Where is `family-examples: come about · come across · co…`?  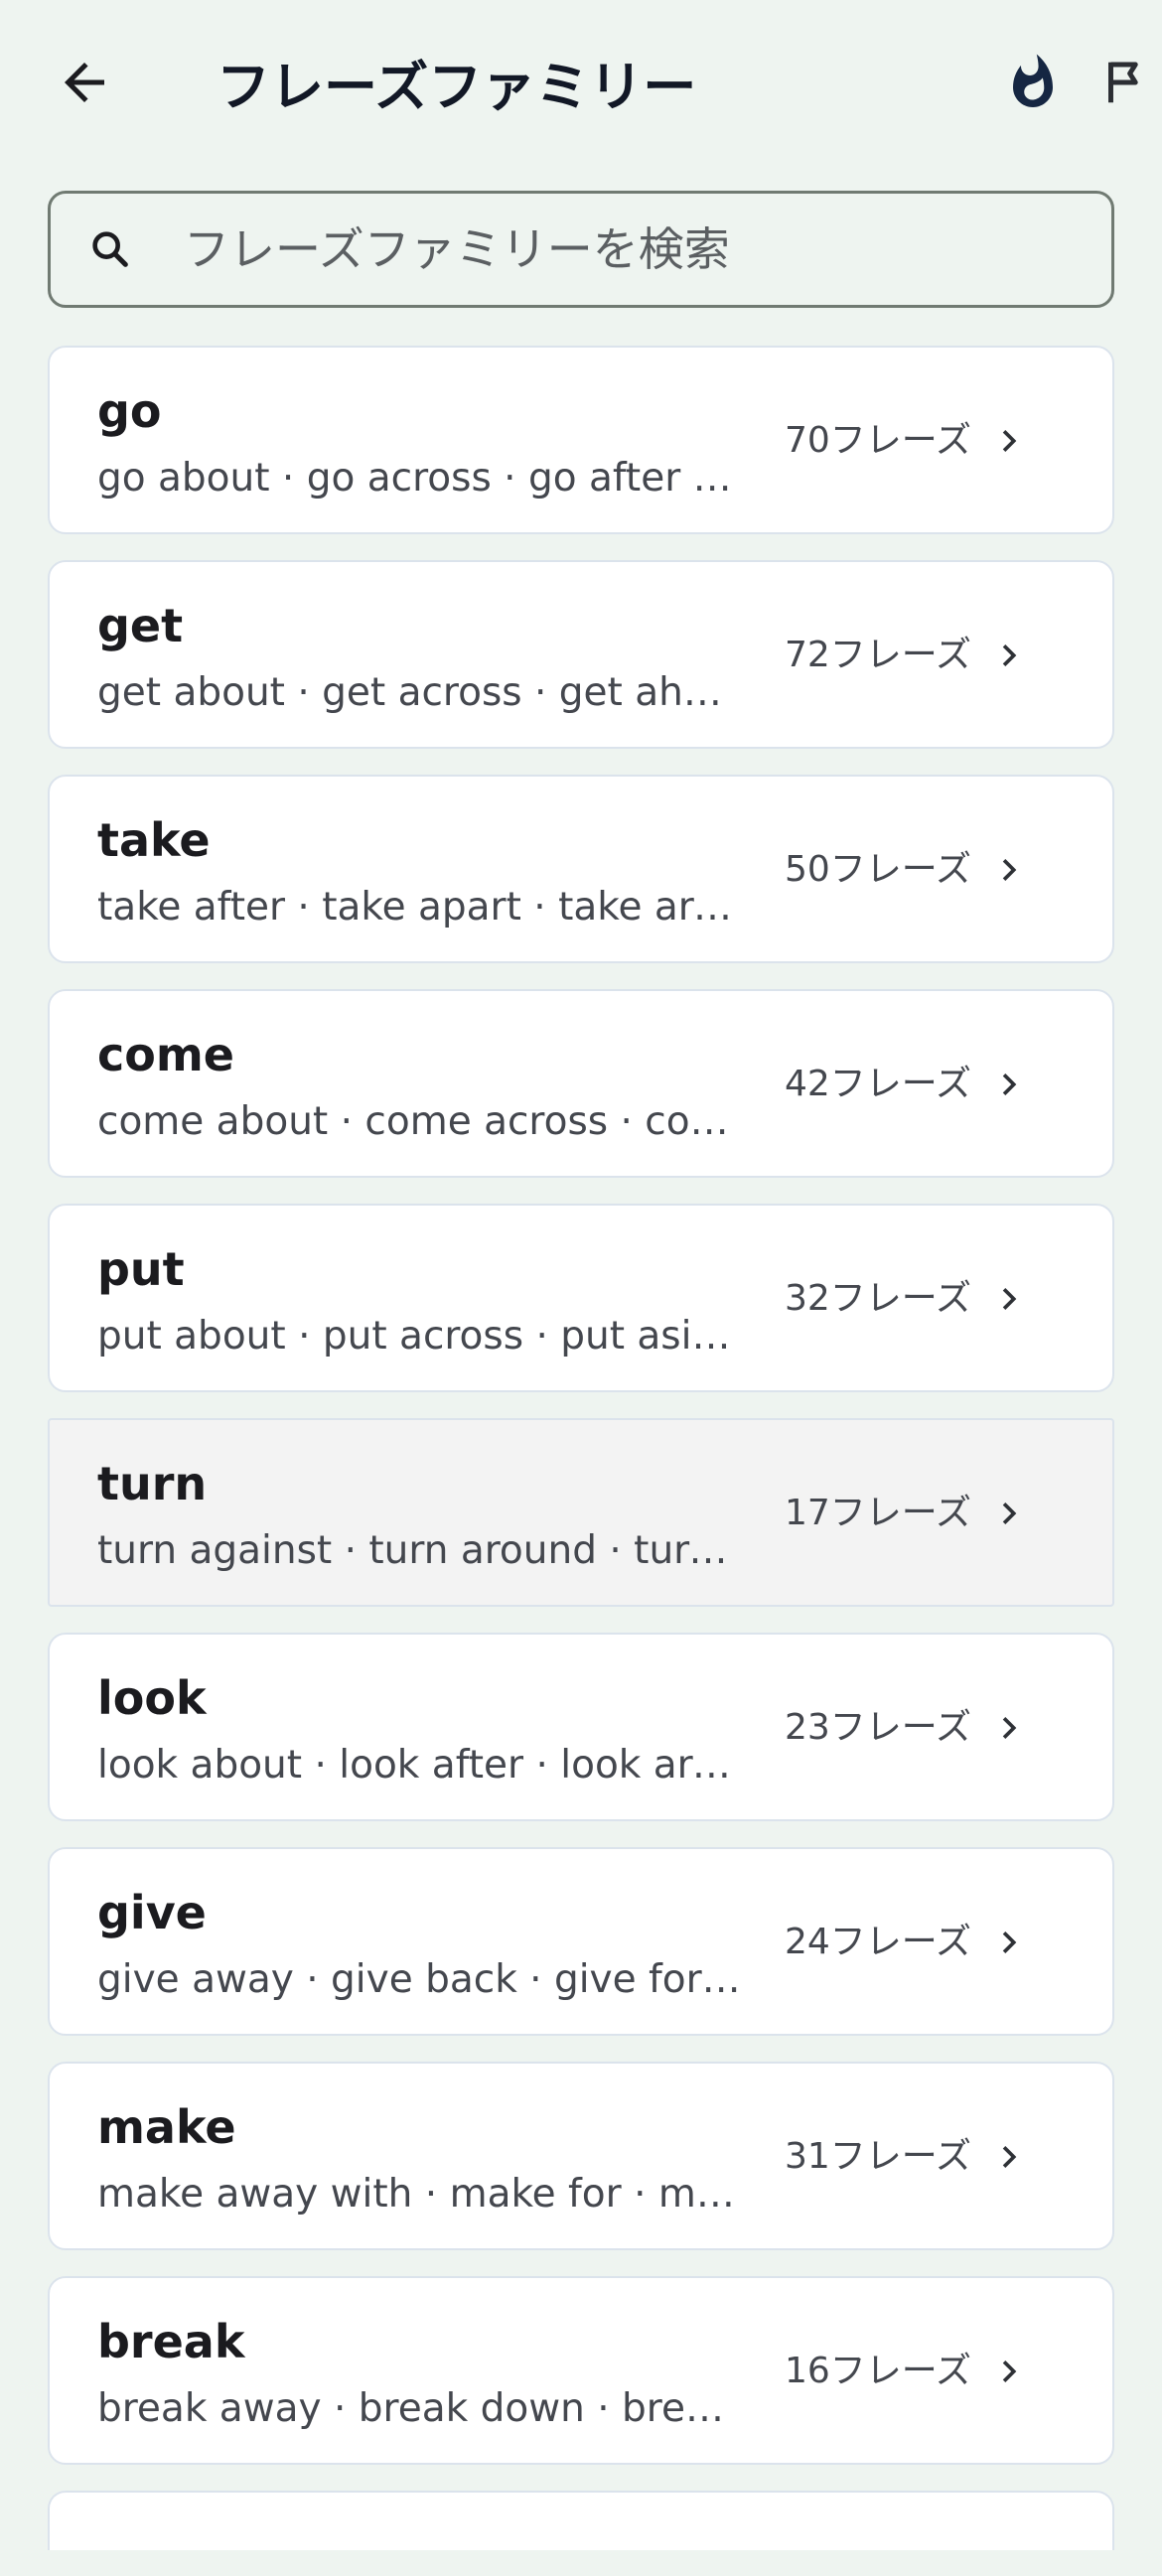
family-examples: come about · come across · co… is located at coordinates (413, 1122).